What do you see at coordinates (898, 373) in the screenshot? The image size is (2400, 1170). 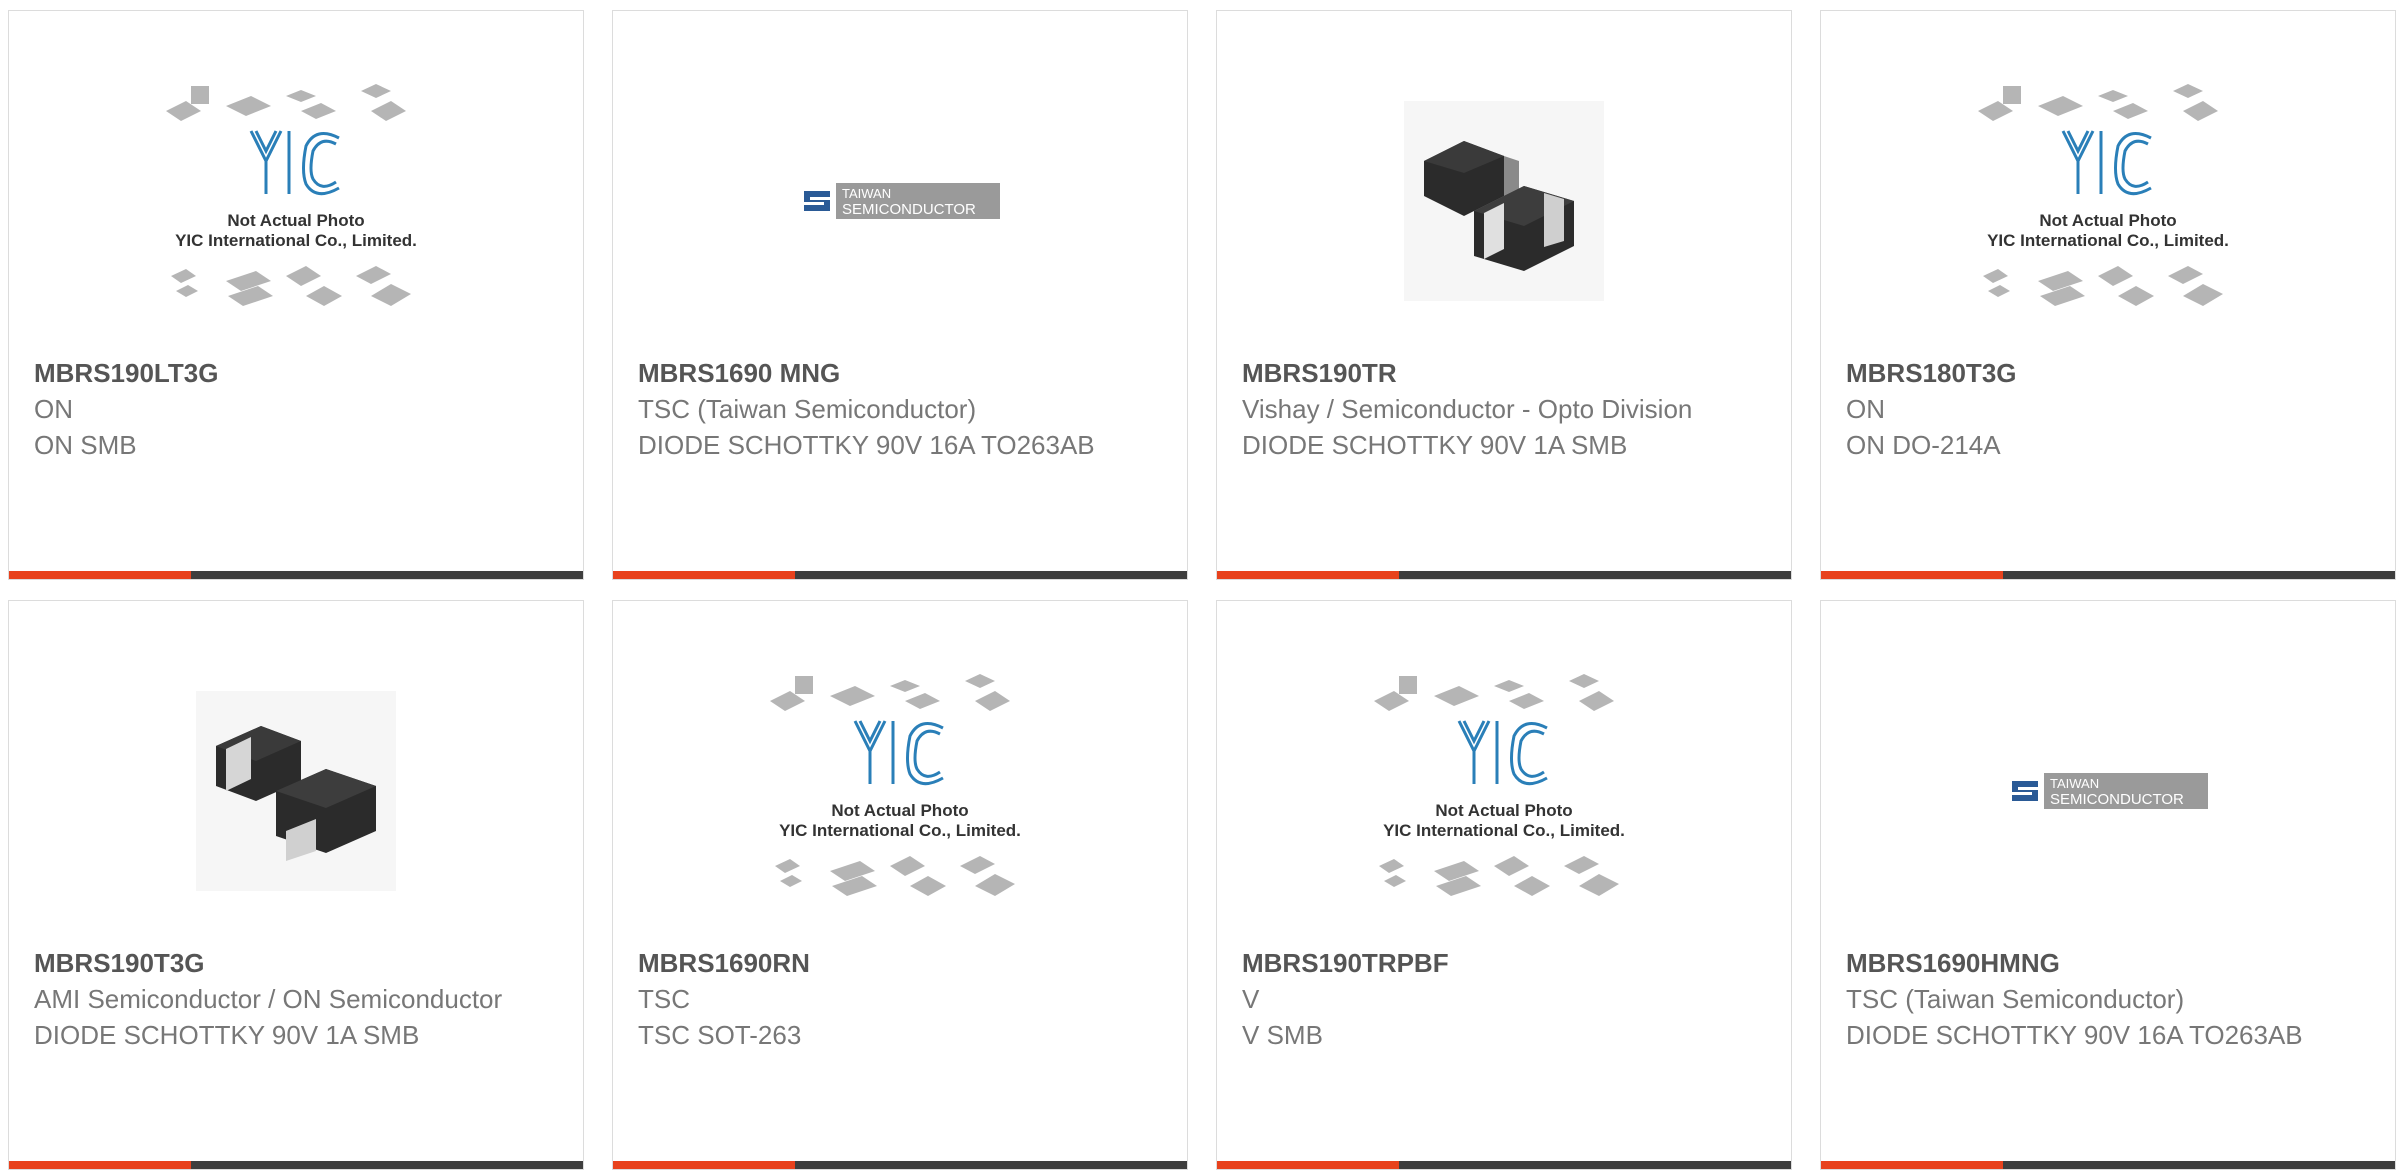 I see `part-number: MBRS1690 MNG` at bounding box center [898, 373].